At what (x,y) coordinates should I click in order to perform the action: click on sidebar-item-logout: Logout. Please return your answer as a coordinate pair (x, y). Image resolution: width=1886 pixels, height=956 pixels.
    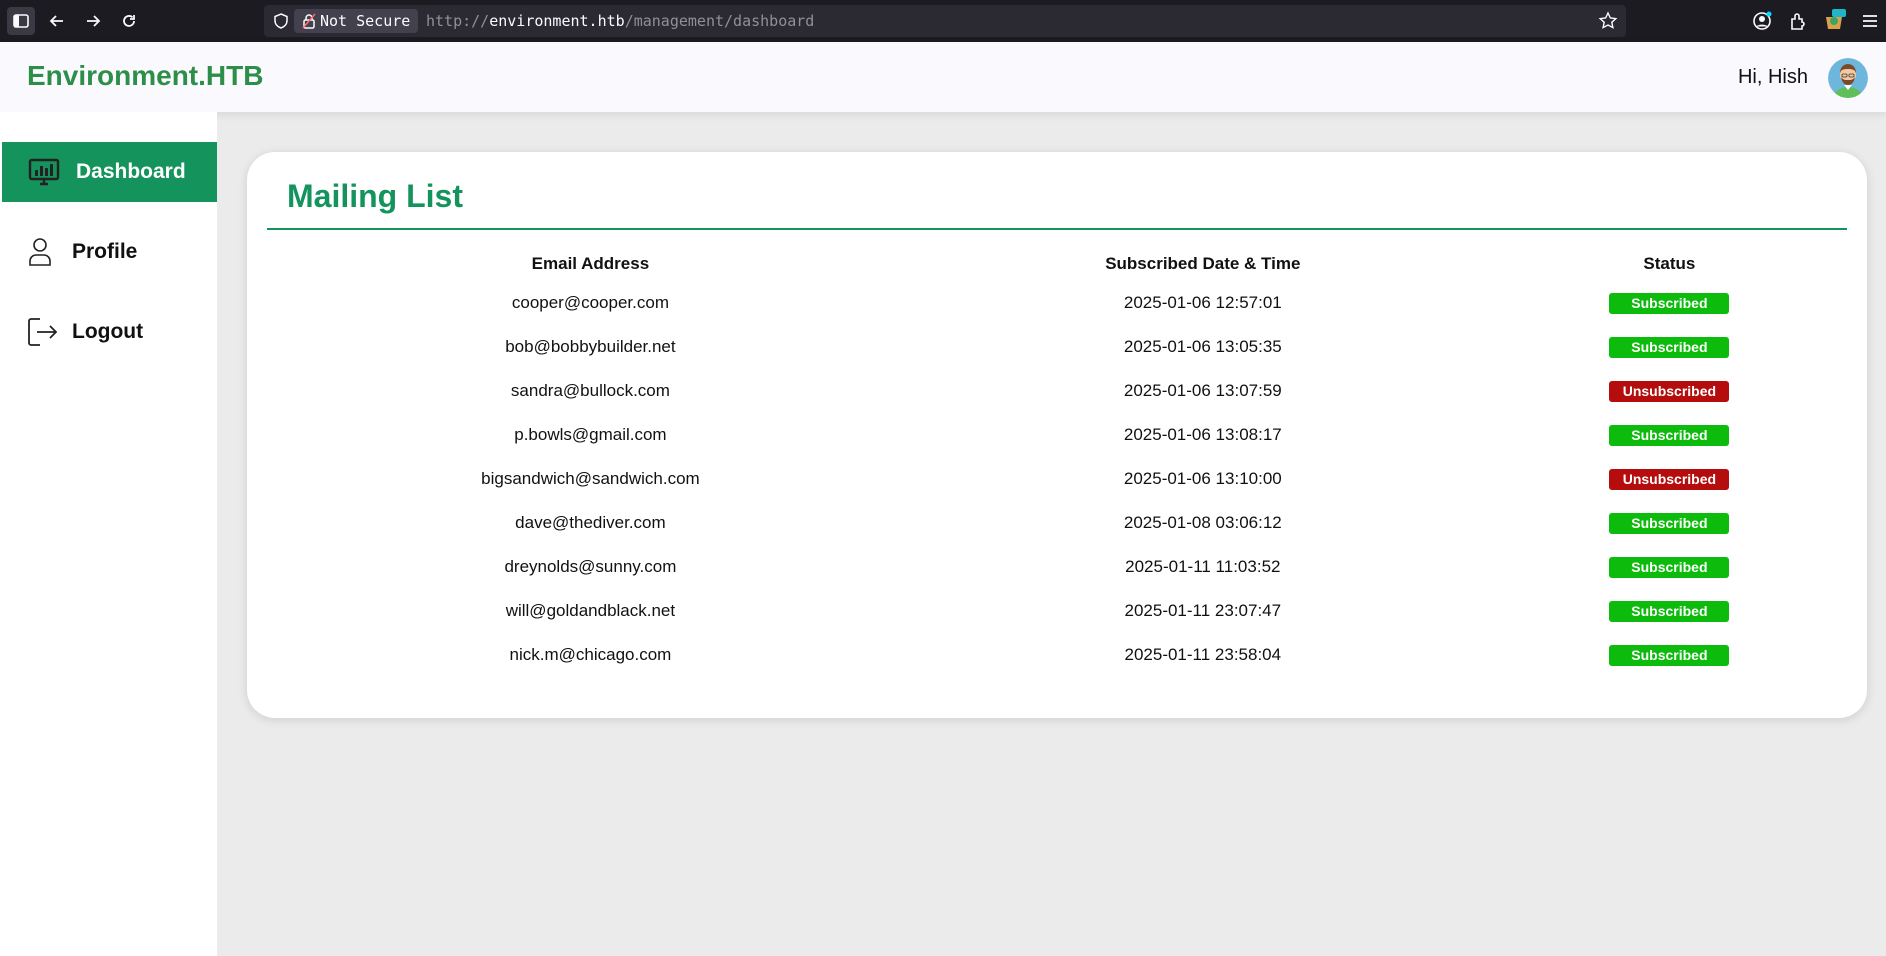
    Looking at the image, I should click on (109, 332).